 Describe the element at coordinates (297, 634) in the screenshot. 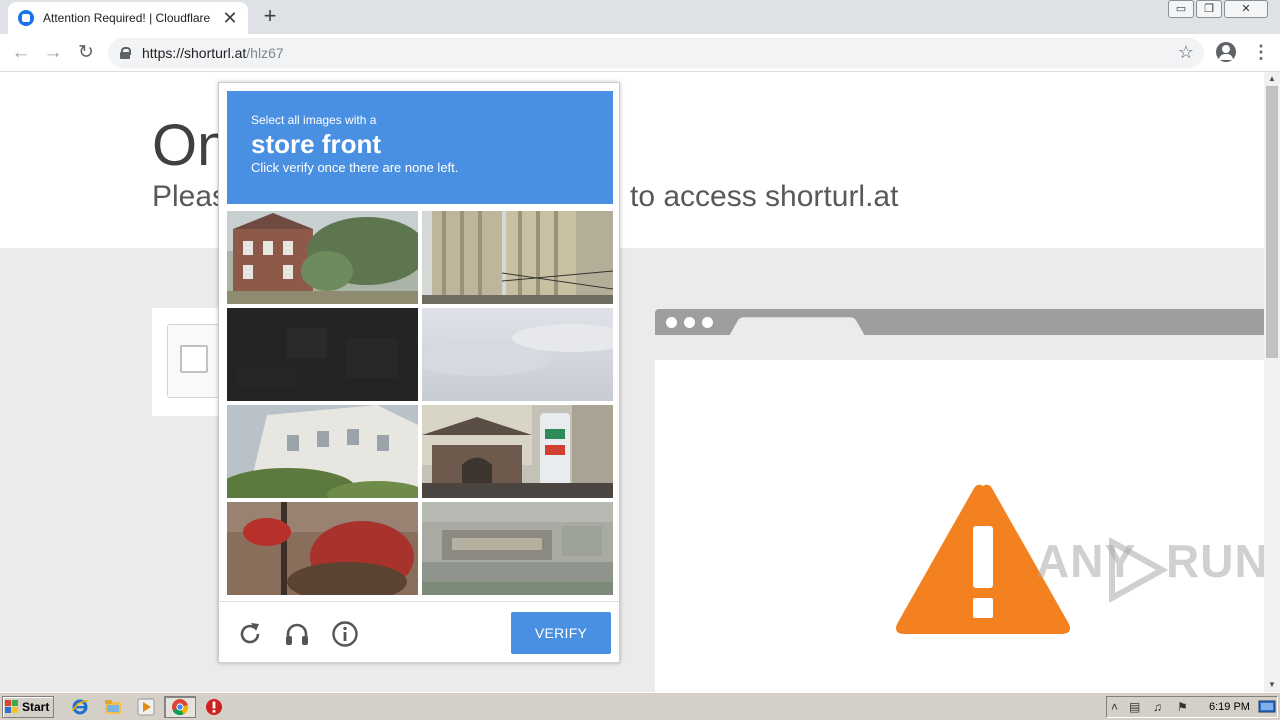

I see `headphones-icon` at that location.